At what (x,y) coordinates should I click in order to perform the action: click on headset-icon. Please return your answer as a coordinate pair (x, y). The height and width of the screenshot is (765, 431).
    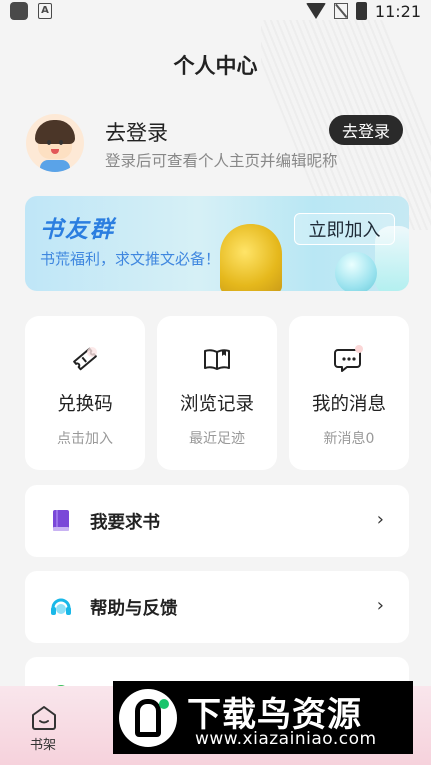
    Looking at the image, I should click on (61, 606).